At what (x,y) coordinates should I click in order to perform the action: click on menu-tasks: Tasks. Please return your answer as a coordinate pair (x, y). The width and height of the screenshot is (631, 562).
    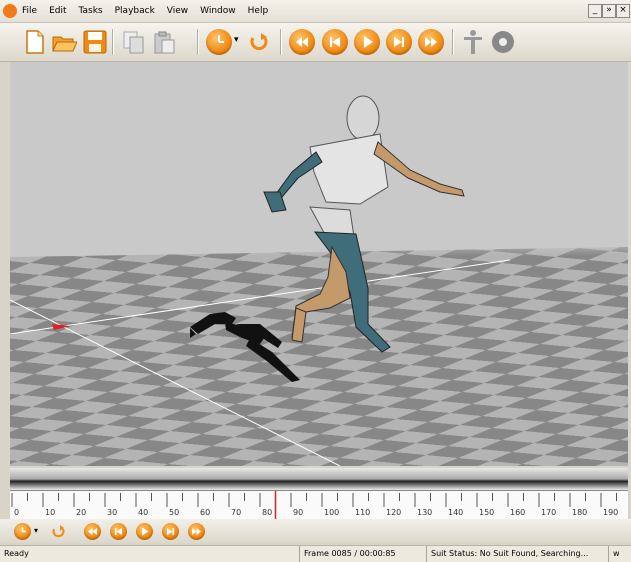
    Looking at the image, I should click on (91, 11).